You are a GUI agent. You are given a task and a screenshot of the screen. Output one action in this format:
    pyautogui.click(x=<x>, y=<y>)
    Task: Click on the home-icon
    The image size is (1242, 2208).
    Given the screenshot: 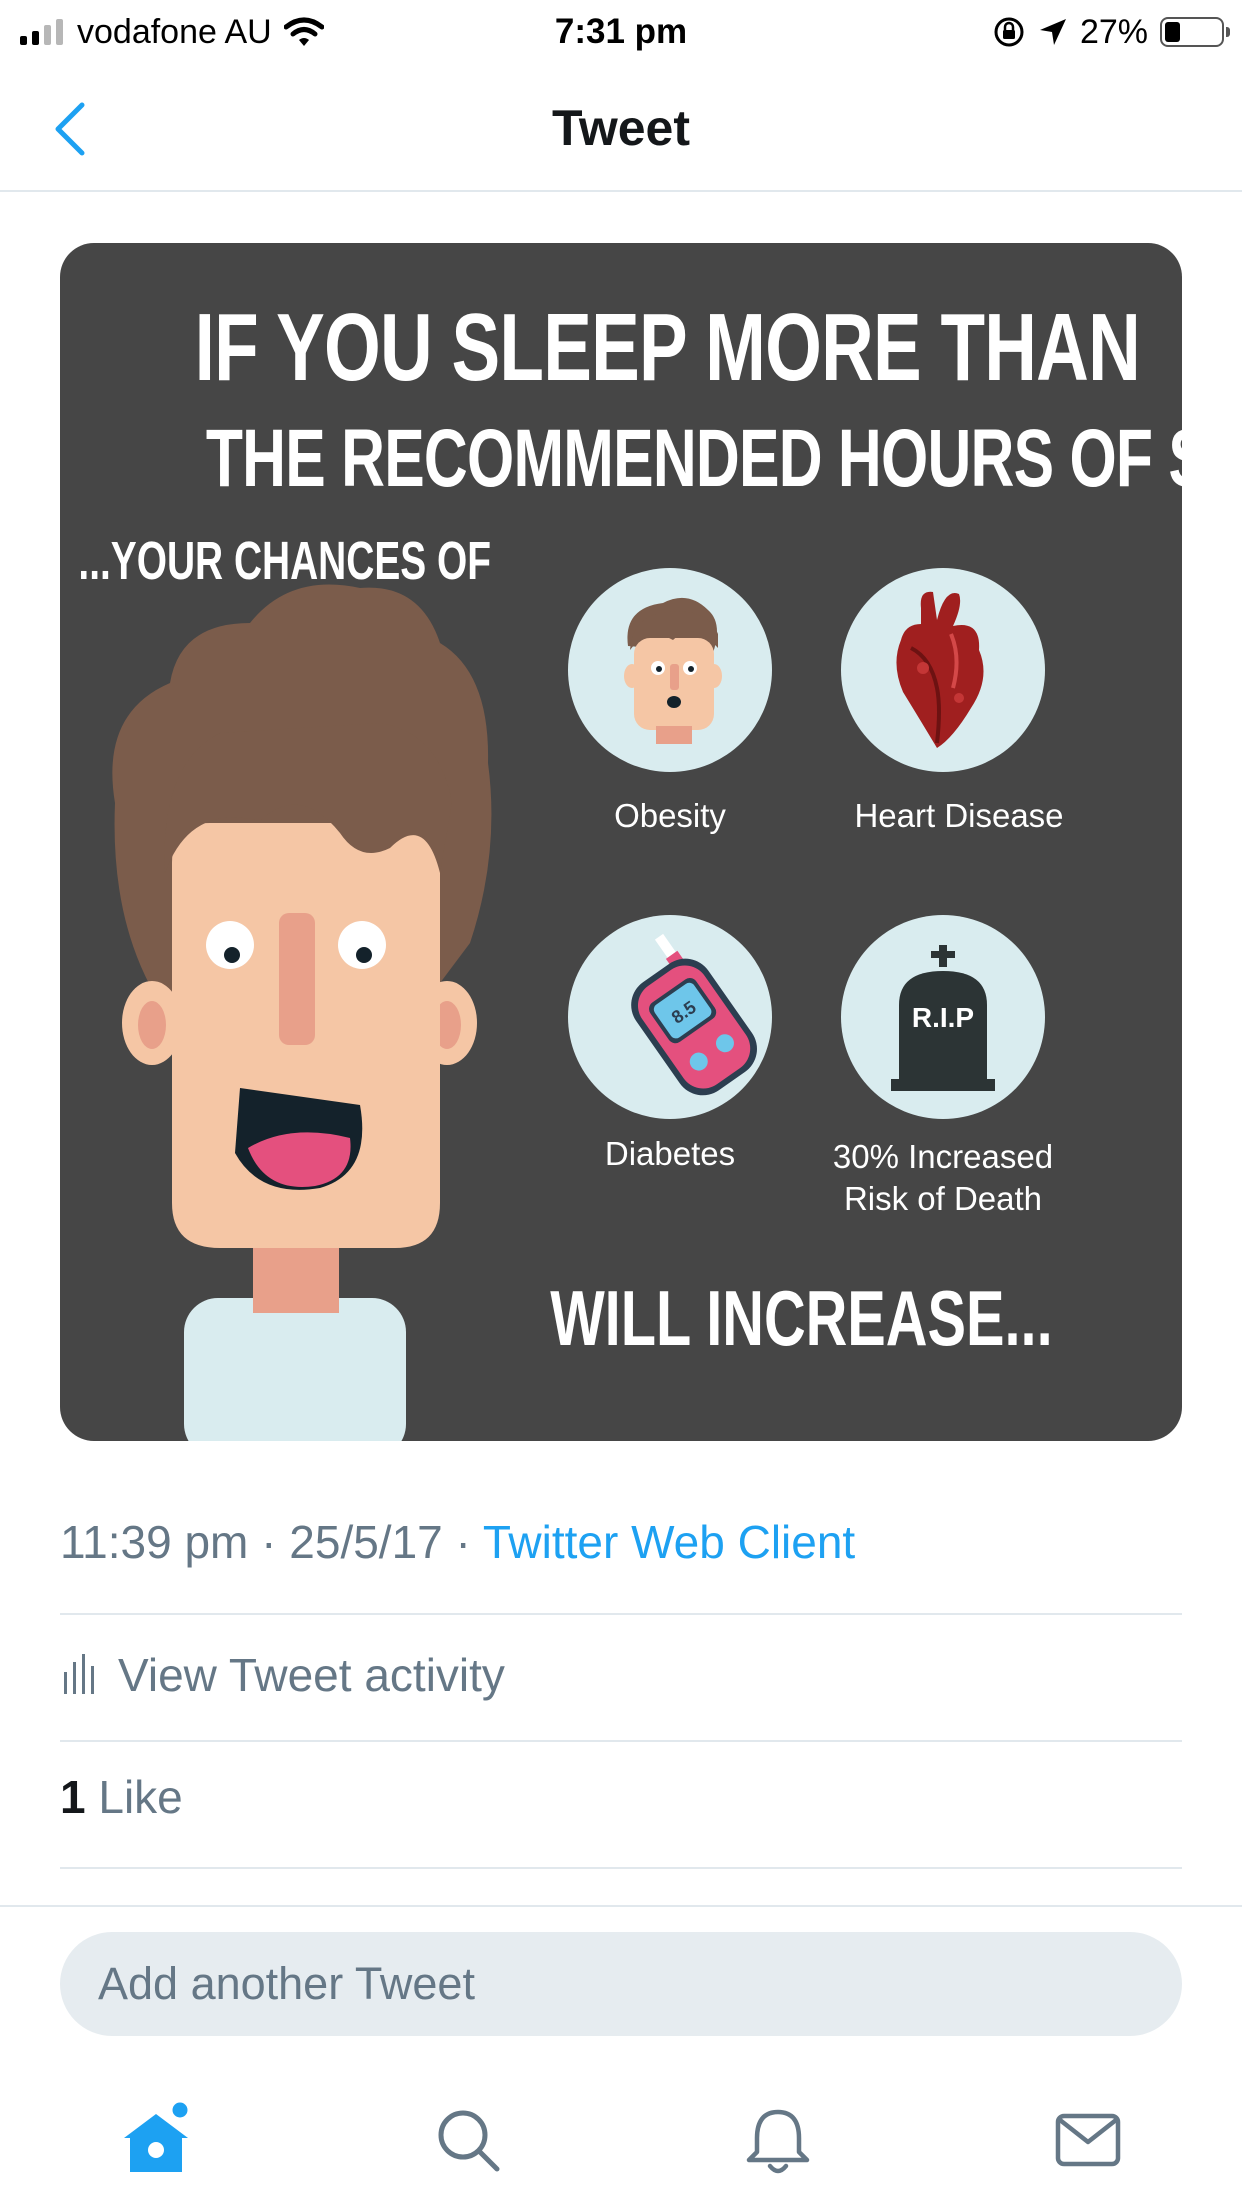 What is the action you would take?
    pyautogui.click(x=157, y=2136)
    